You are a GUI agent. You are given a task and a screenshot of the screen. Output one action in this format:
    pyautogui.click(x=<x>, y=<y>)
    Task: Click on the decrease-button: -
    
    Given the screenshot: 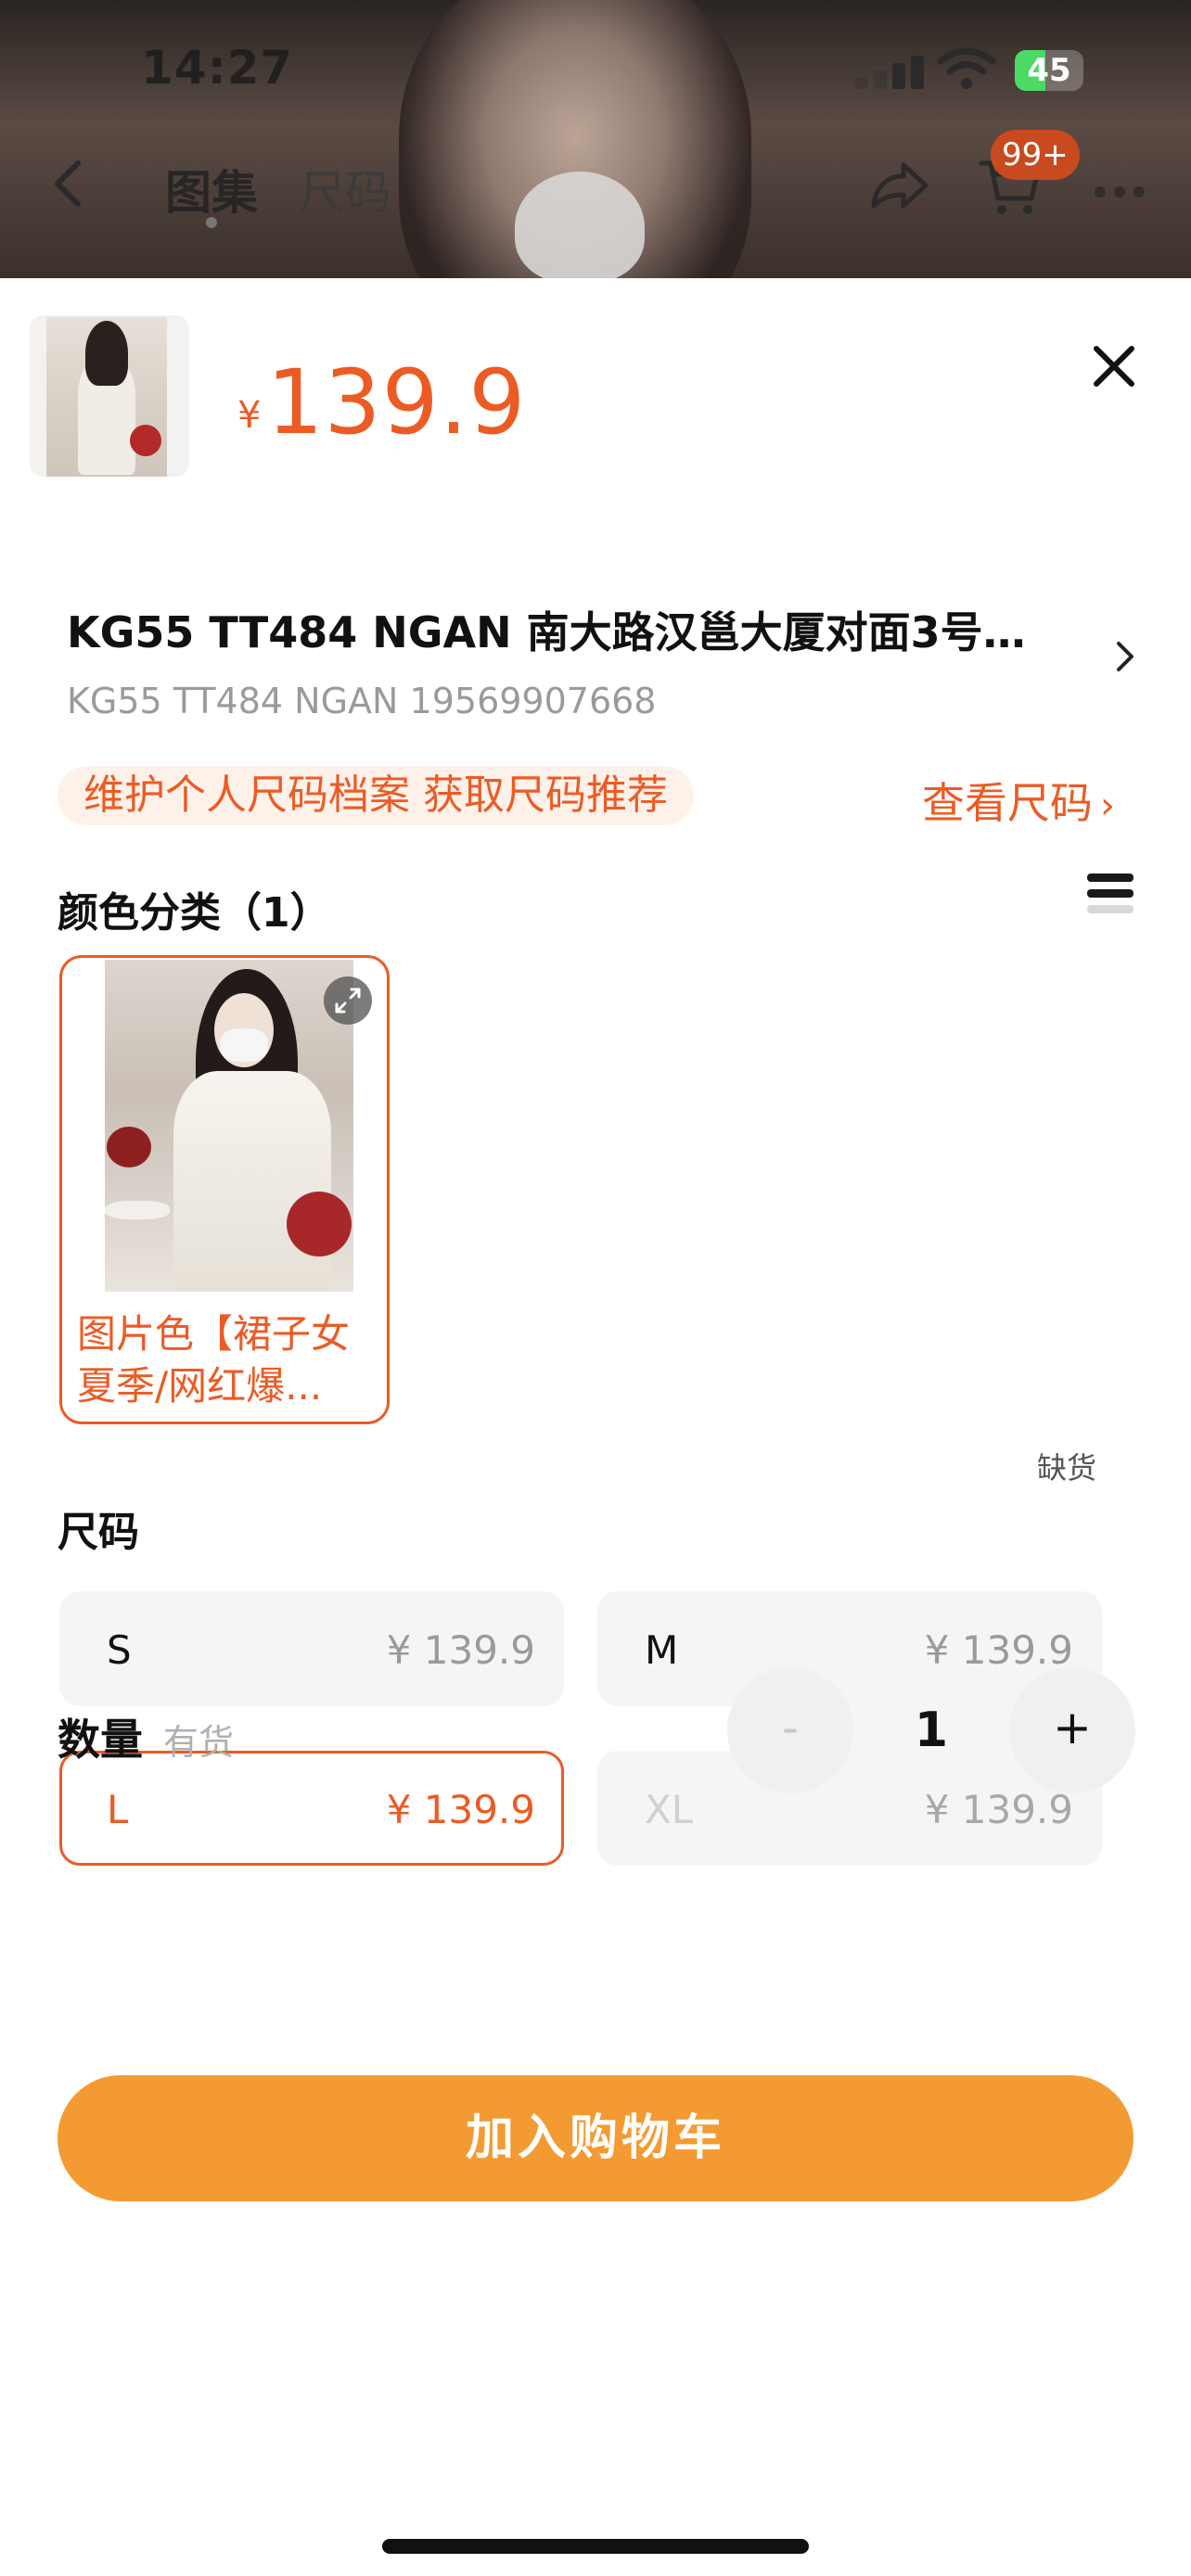 What is the action you would take?
    pyautogui.click(x=790, y=1730)
    